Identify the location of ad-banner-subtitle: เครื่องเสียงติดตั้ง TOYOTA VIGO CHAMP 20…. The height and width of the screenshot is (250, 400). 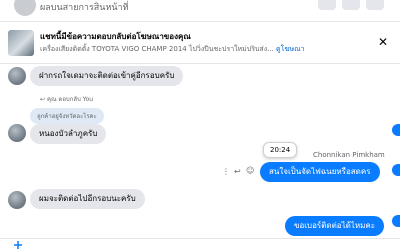
(172, 49).